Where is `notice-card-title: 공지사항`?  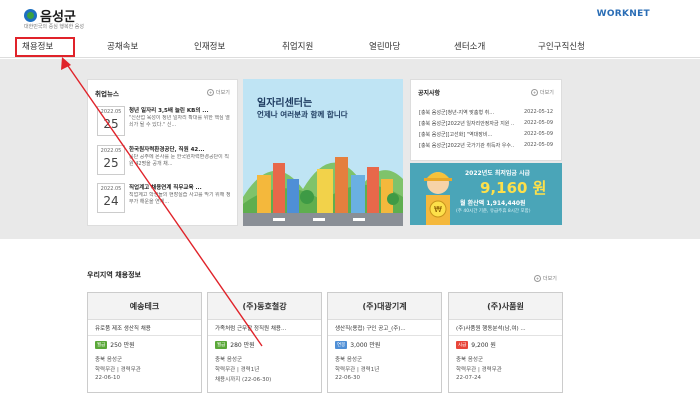
notice-card-title: 공지사항 is located at coordinates (429, 93).